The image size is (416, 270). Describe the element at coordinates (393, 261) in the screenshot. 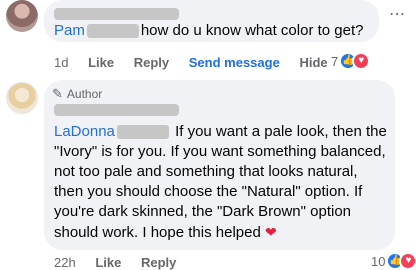

I see `reaction-summary: 10 👍 ♥` at that location.